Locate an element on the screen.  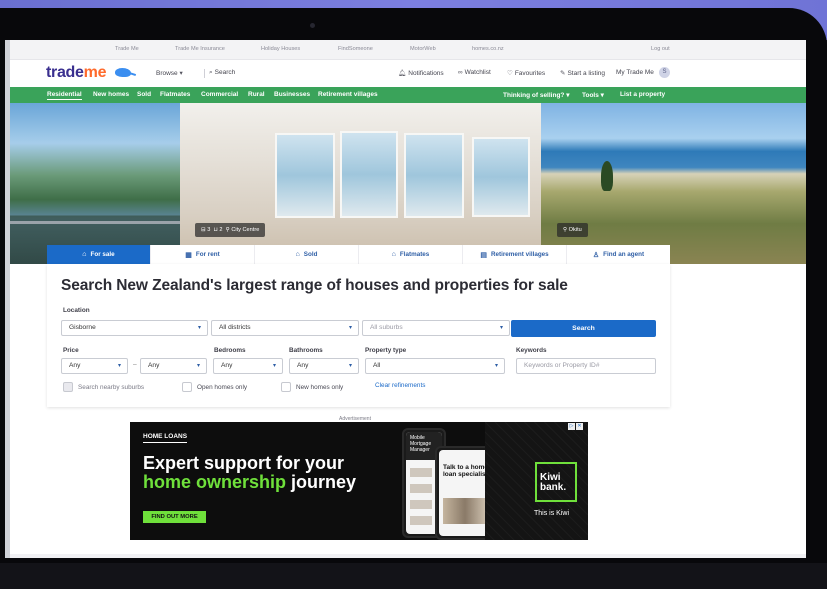
photo-tag-city-centre: ⊟ 3 ⊔ 2 ⚲ City Centre is located at coordinates (230, 230).